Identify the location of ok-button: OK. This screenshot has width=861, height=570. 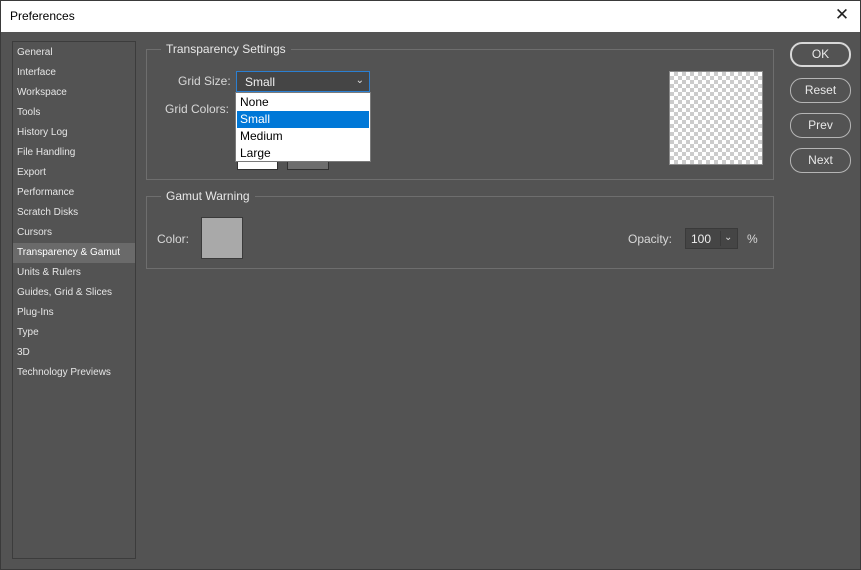
(820, 54).